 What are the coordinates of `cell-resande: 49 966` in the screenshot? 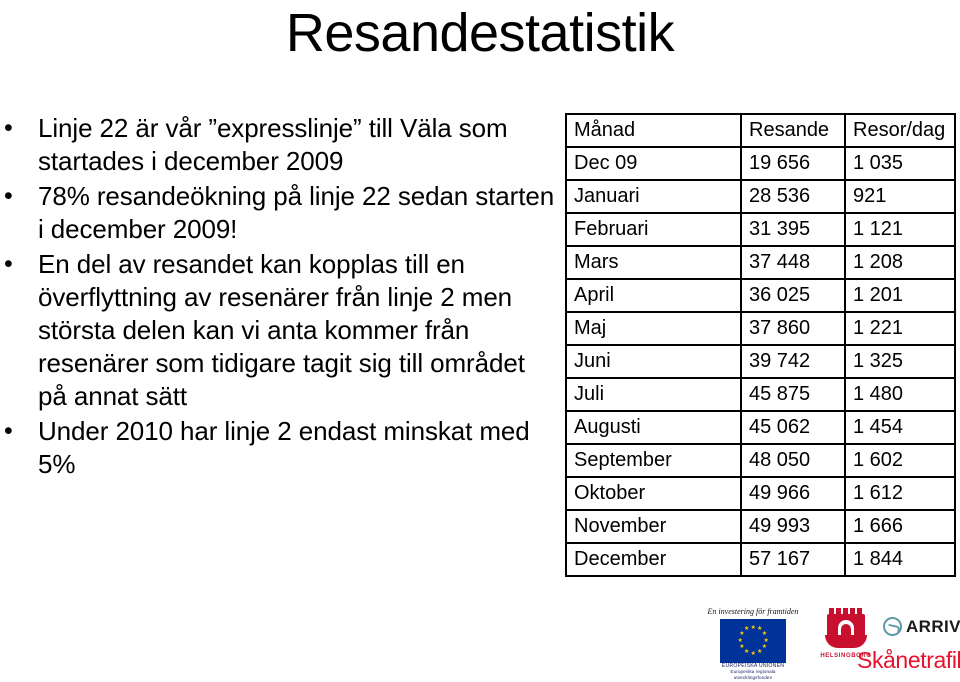 It's located at (793, 493).